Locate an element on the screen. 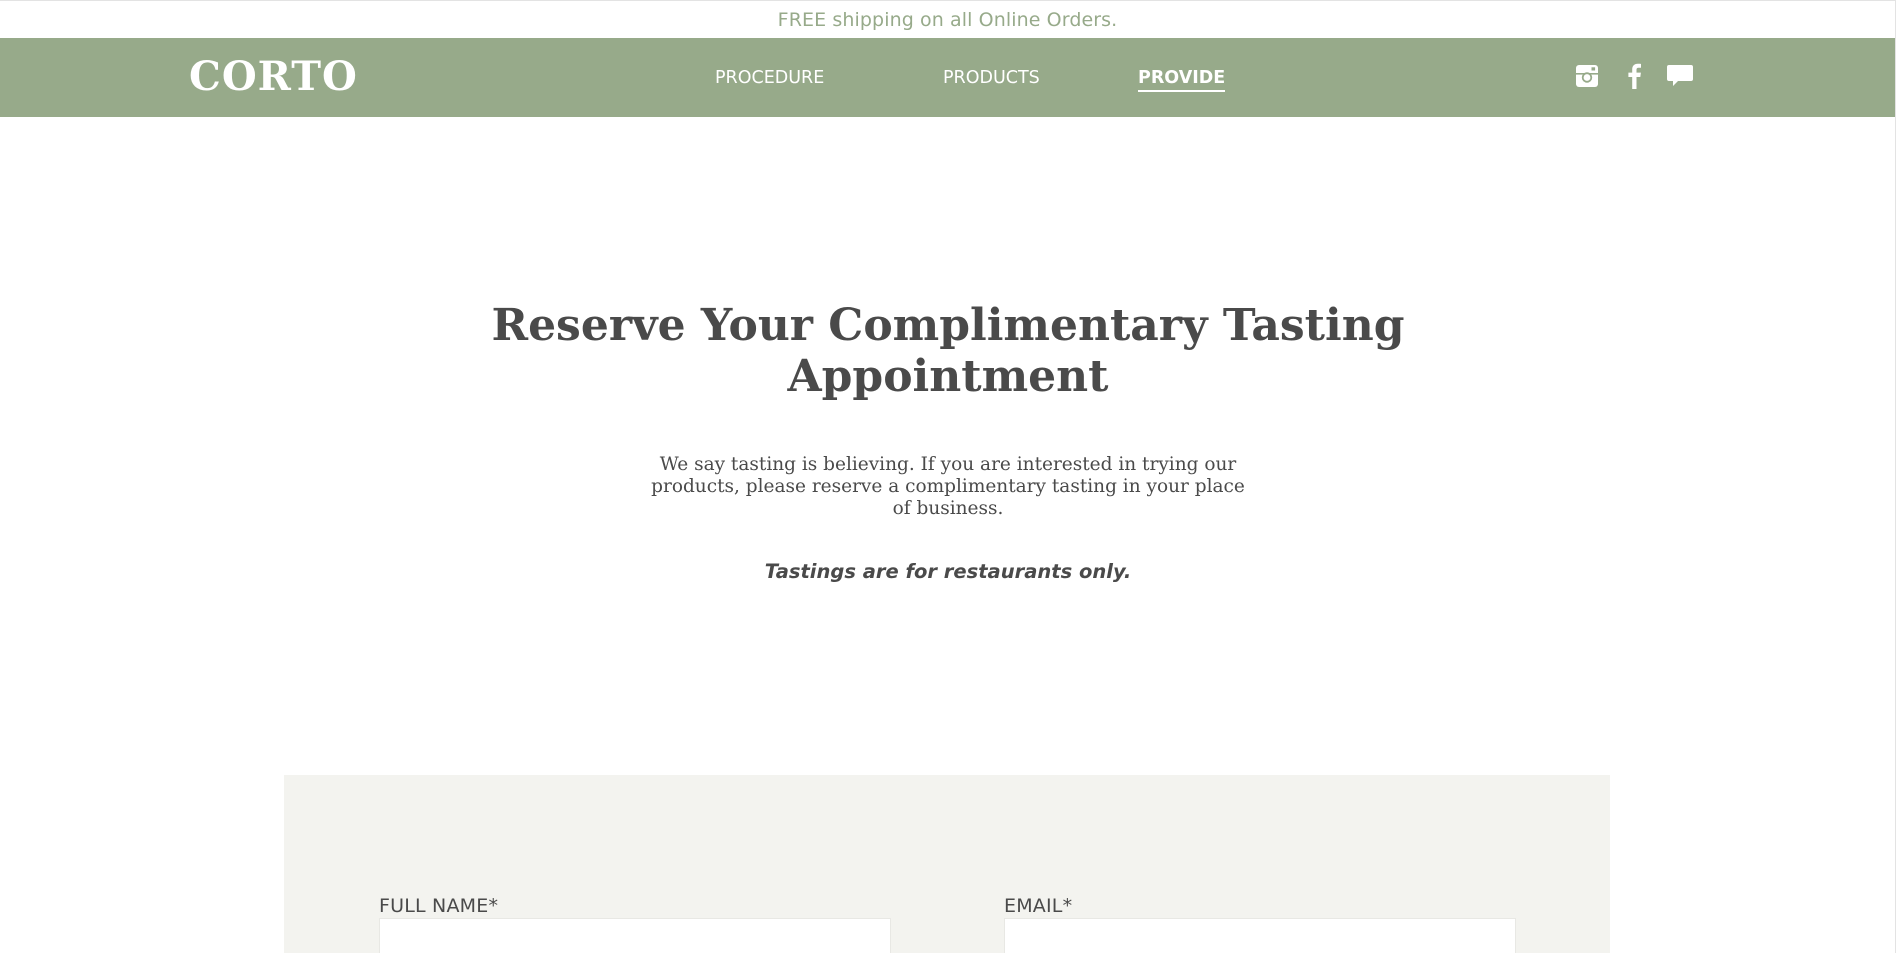 The width and height of the screenshot is (1896, 953). email-label: EMAIL* is located at coordinates (1038, 906).